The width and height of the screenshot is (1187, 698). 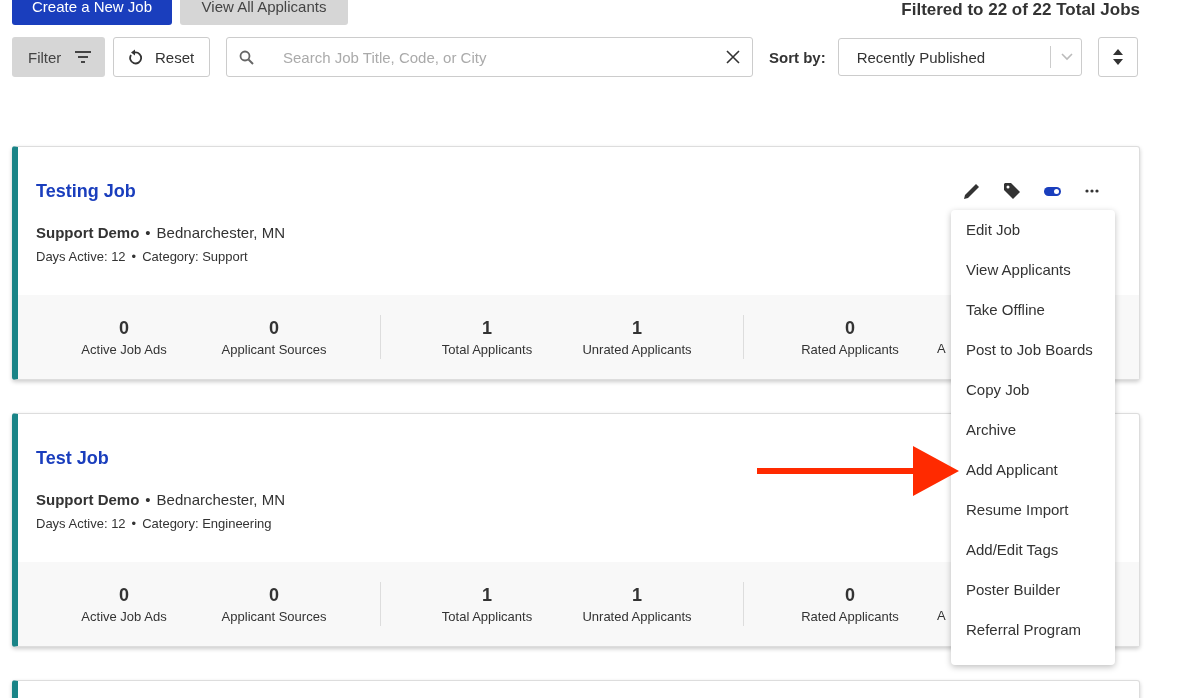 What do you see at coordinates (1033, 477) in the screenshot?
I see `menu-item: Add Applicant` at bounding box center [1033, 477].